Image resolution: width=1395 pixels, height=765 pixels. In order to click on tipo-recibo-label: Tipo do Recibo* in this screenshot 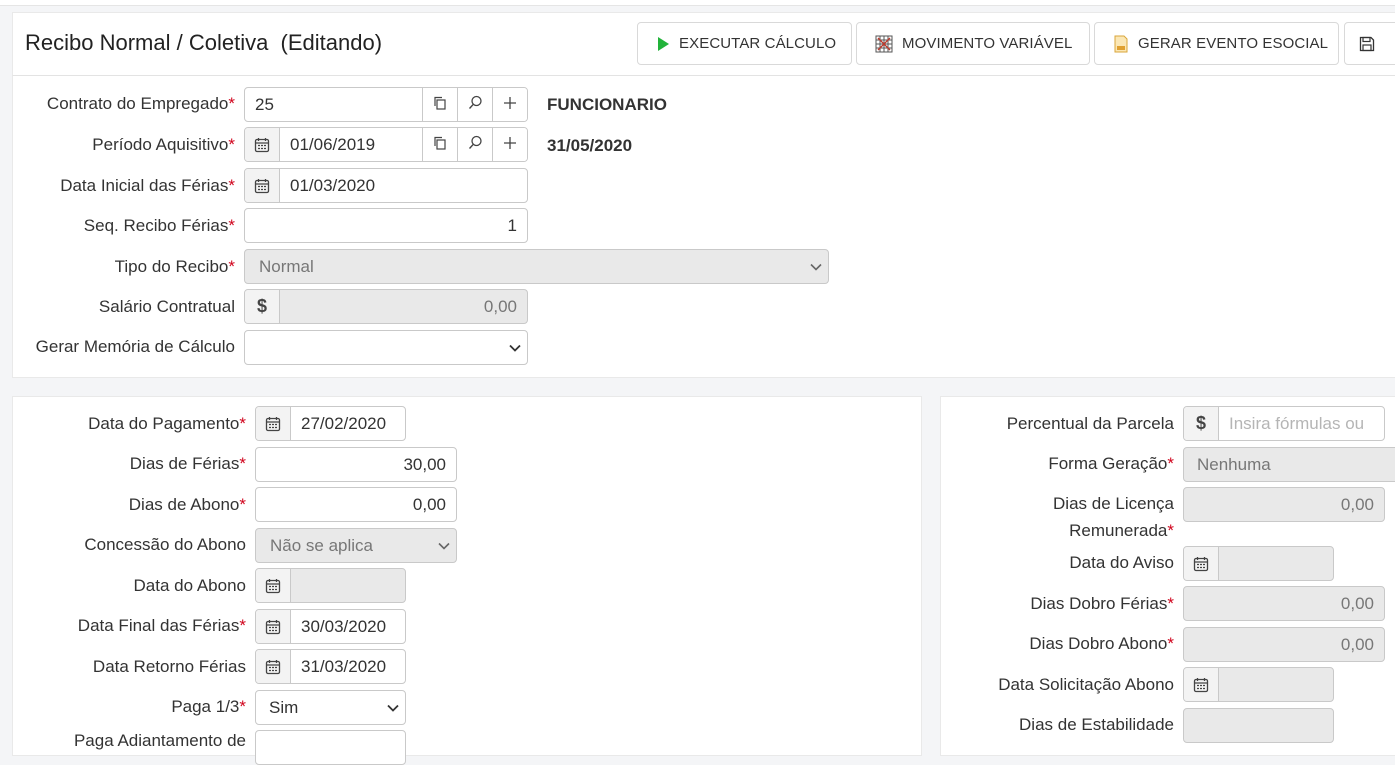, I will do `click(174, 266)`.